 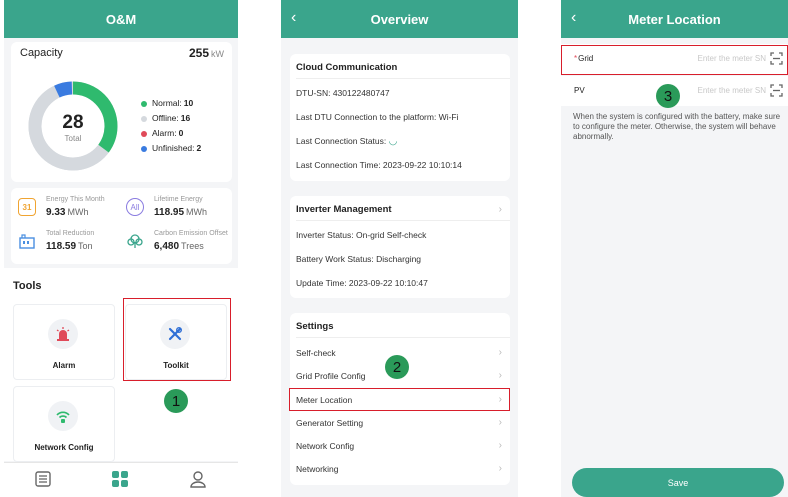 What do you see at coordinates (73, 138) in the screenshot?
I see `donut-total-label: Total` at bounding box center [73, 138].